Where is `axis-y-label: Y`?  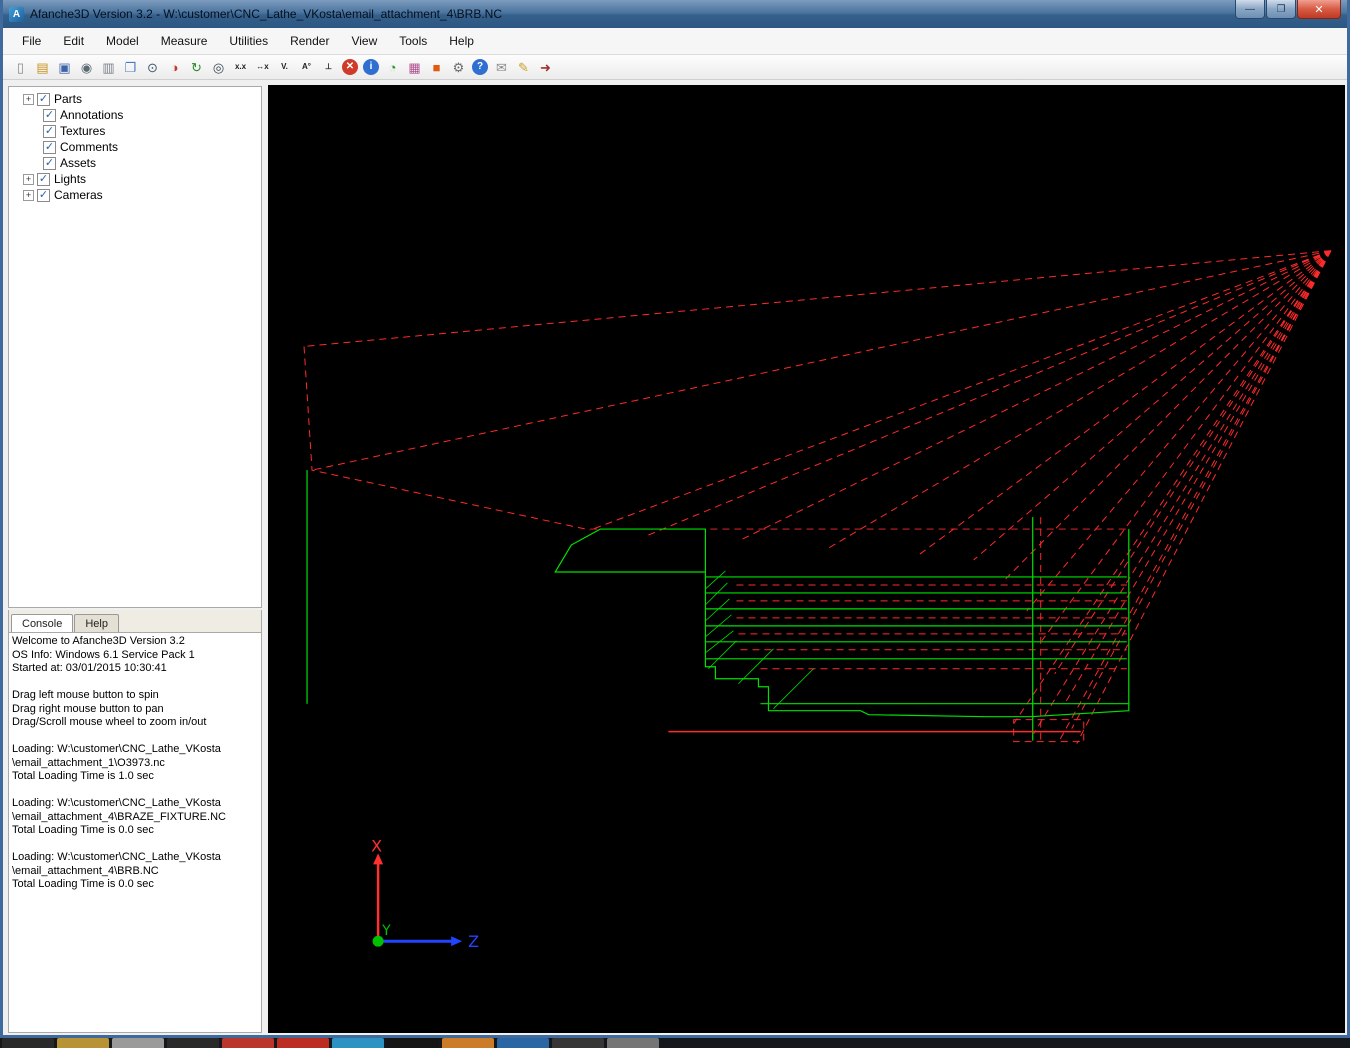
axis-y-label: Y is located at coordinates (386, 931).